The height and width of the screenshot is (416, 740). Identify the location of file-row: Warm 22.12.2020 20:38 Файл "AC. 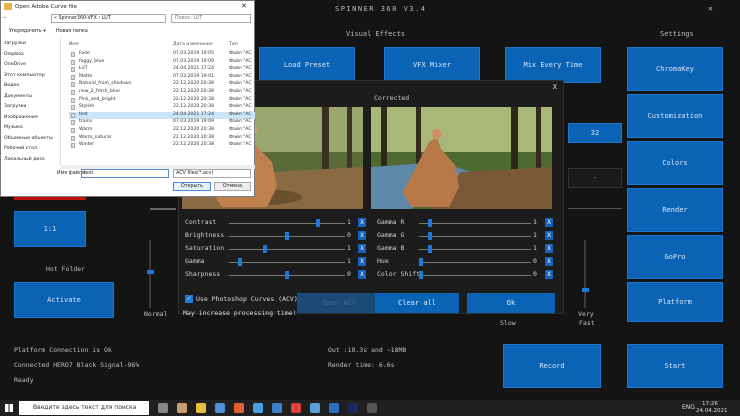
(162, 130).